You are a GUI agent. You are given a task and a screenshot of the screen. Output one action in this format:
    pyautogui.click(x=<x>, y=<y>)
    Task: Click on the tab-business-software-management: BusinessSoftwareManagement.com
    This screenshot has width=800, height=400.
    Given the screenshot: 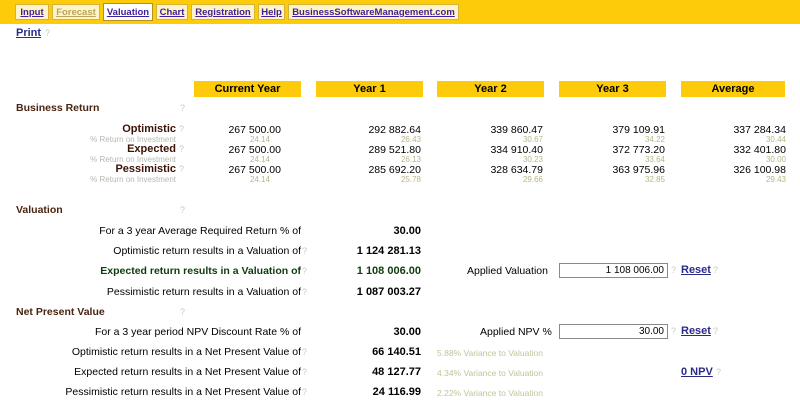 What is the action you would take?
    pyautogui.click(x=373, y=12)
    